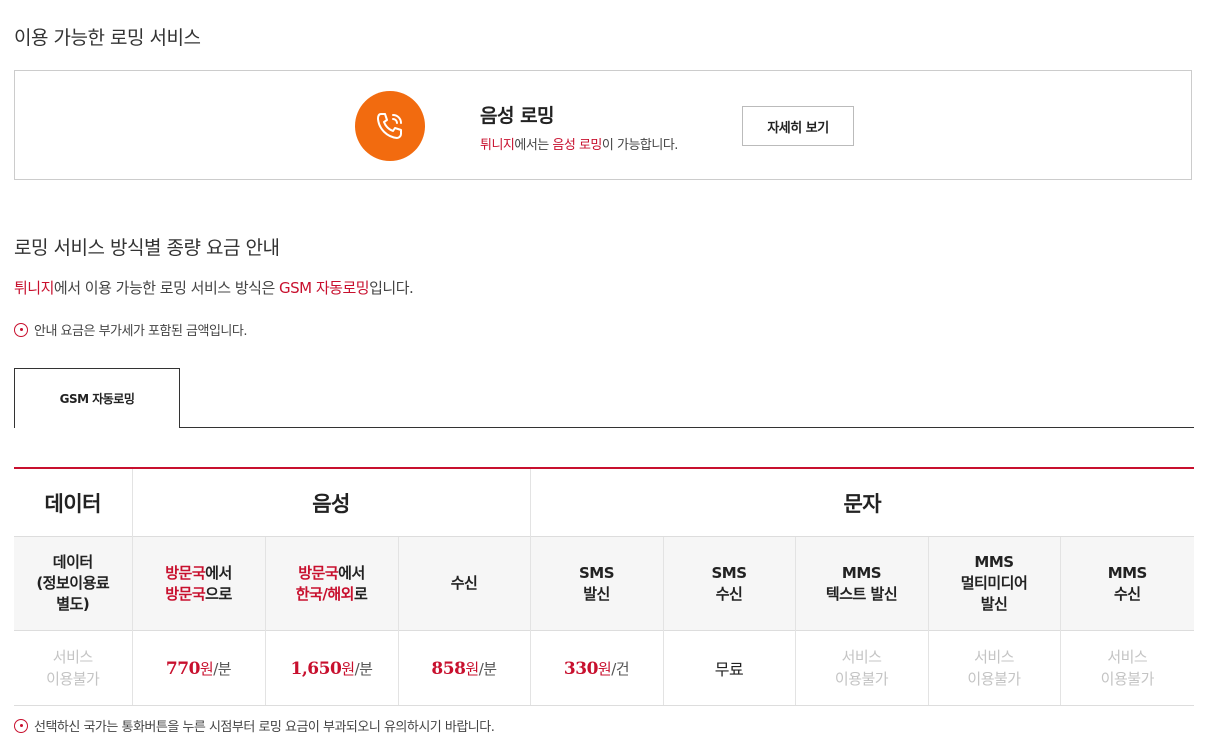  Describe the element at coordinates (581, 668) in the screenshot. I see `price: 330` at that location.